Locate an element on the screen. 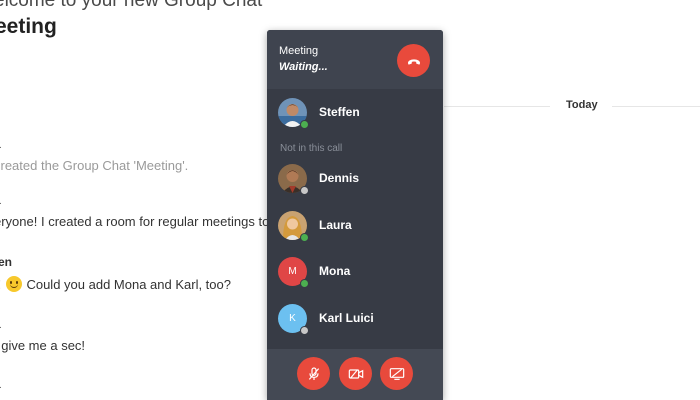 The height and width of the screenshot is (400, 700). participant-mona: M Mona is located at coordinates (355, 272).